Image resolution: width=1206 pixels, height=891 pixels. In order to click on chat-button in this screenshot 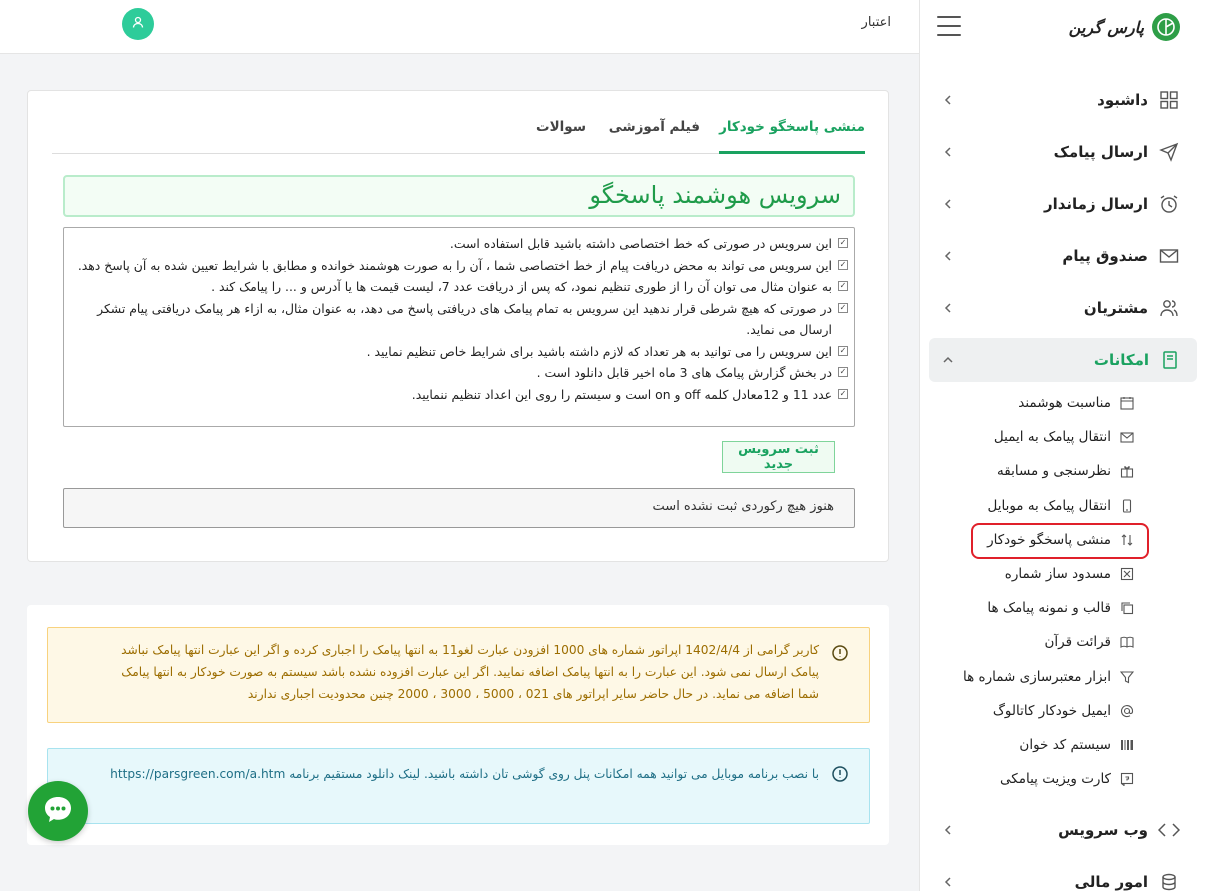, I will do `click(58, 811)`.